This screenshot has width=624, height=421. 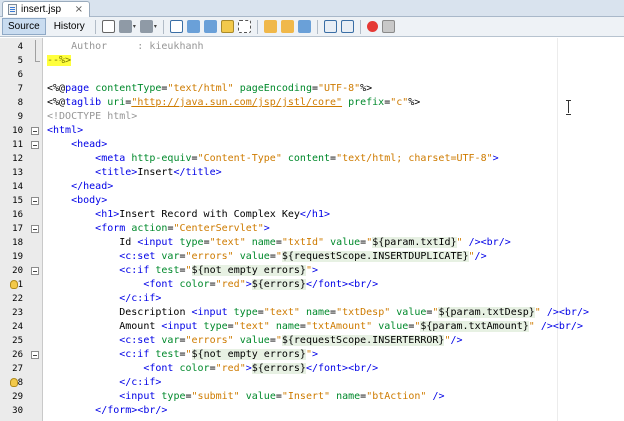 I want to click on code-token: />, so click(x=438, y=396).